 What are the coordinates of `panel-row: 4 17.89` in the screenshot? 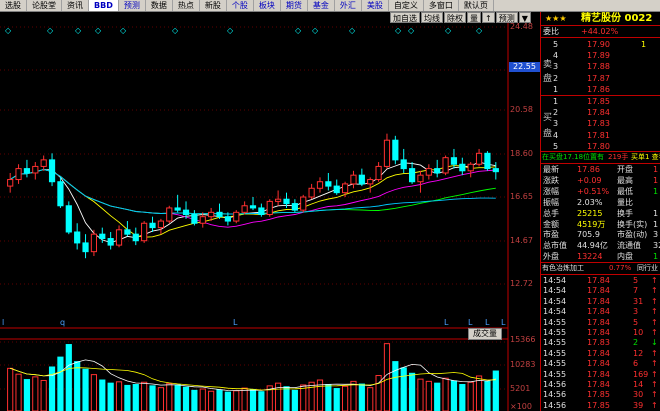 It's located at (600, 55).